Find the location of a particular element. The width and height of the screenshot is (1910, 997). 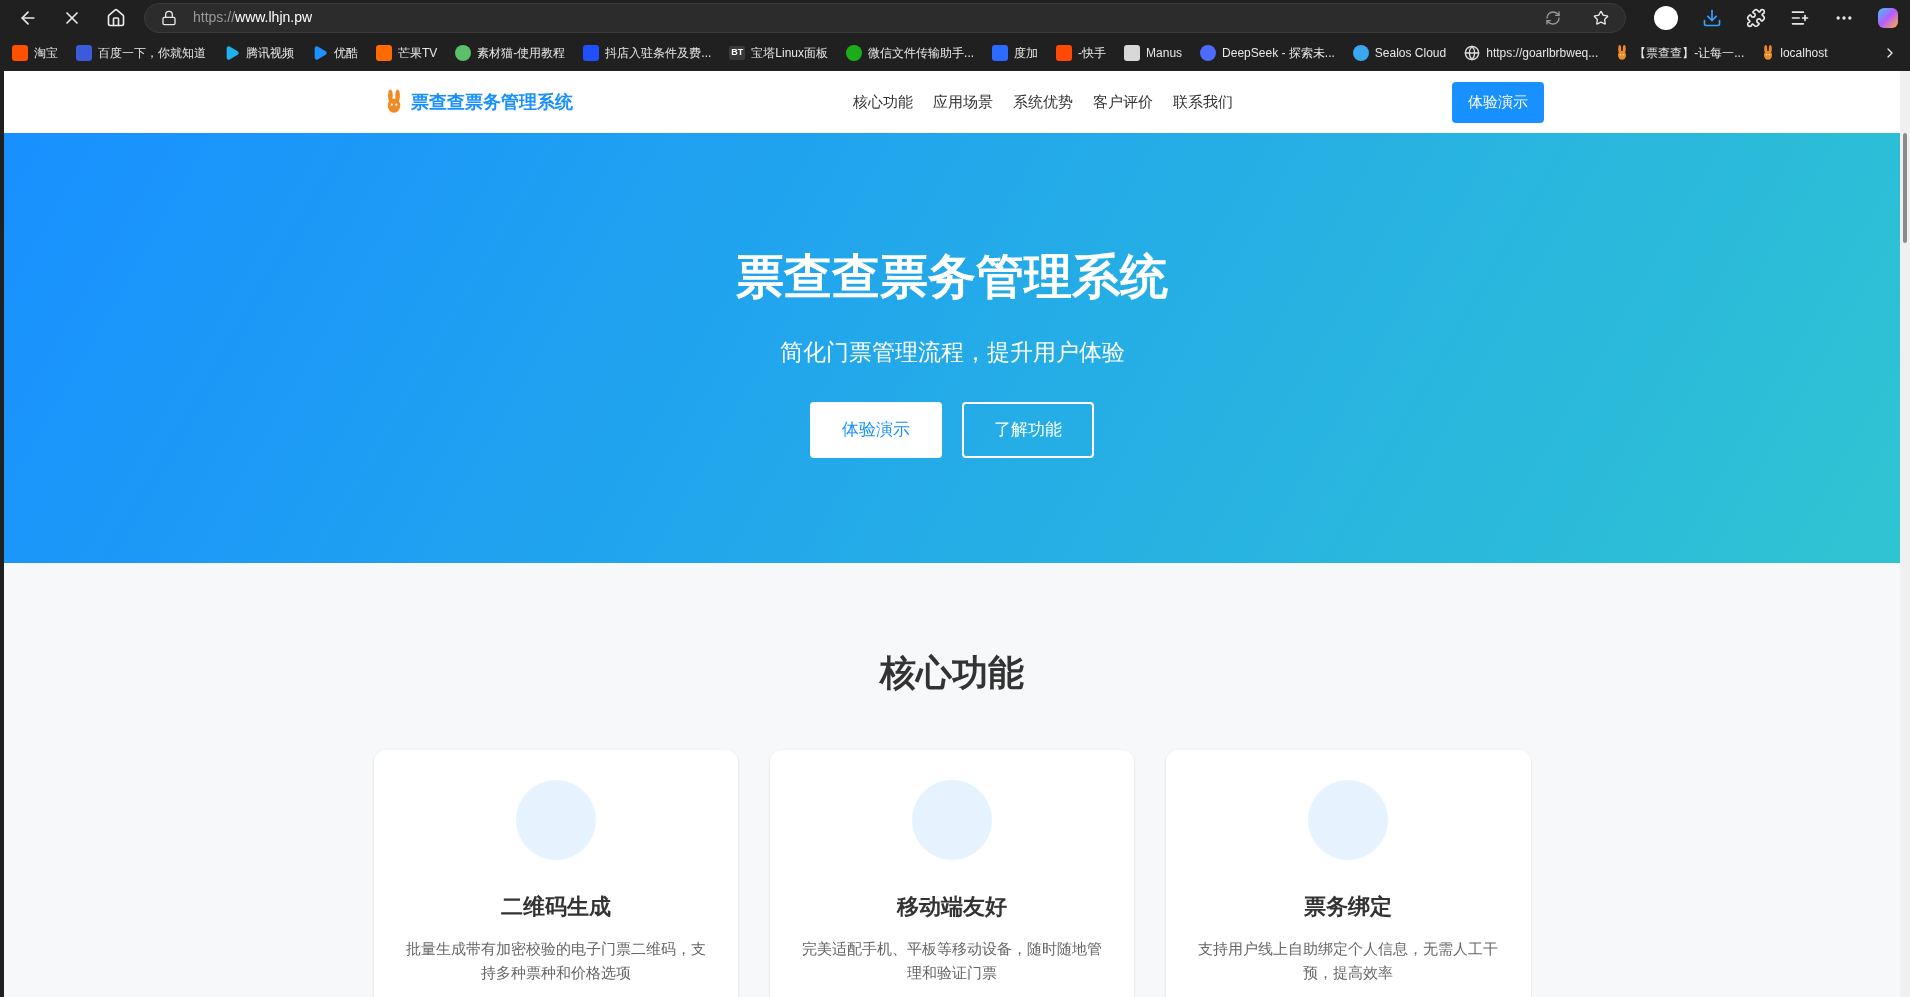

bookmark-link: 淘宝 is located at coordinates (35, 53).